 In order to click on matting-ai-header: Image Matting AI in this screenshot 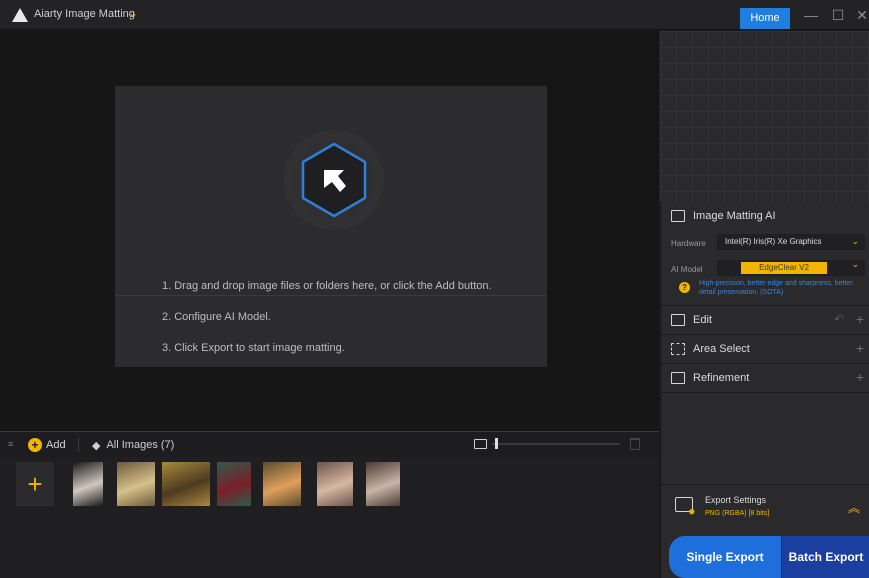, I will do `click(765, 216)`.